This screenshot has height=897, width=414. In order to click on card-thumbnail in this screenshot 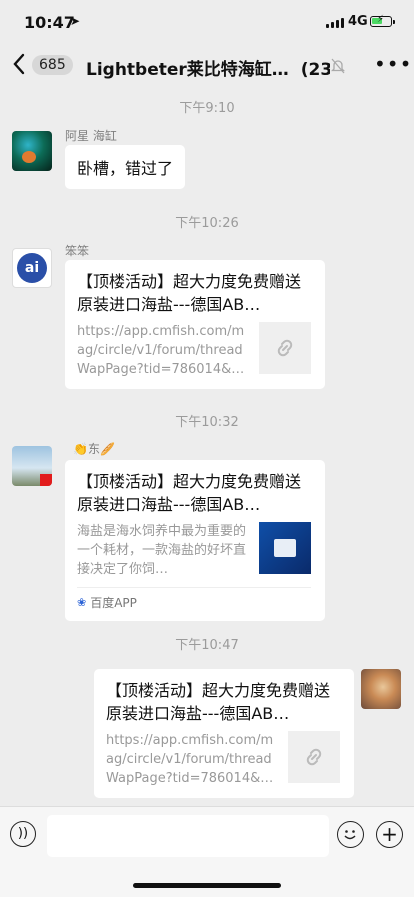, I will do `click(285, 548)`.